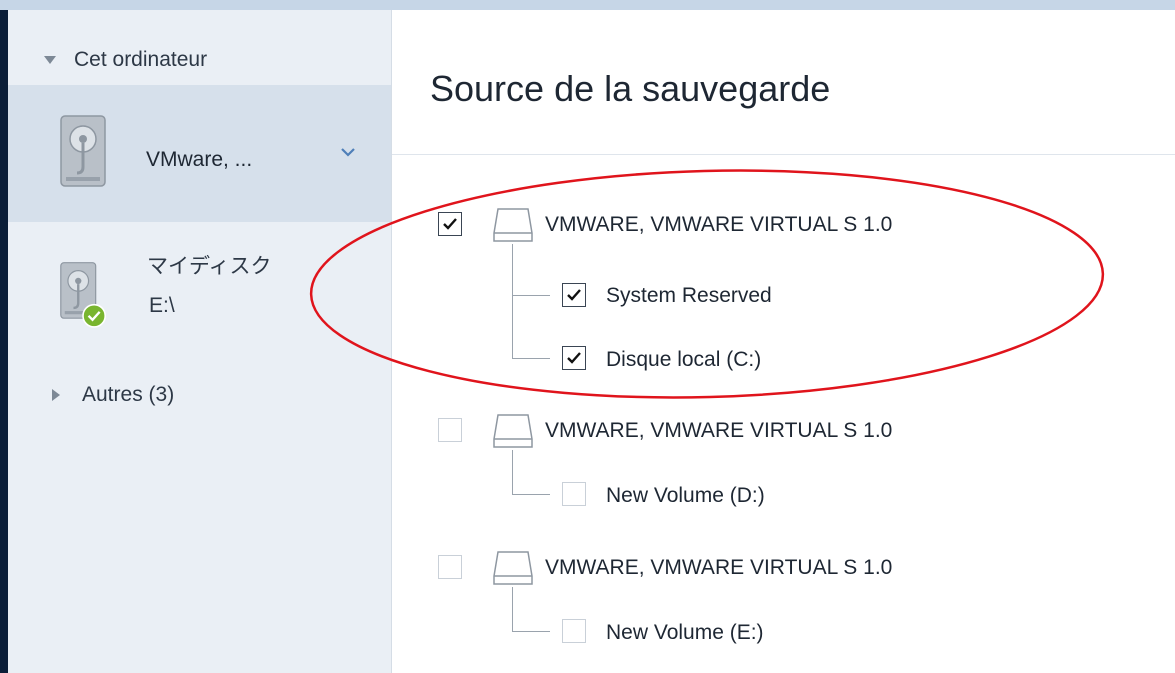 The height and width of the screenshot is (673, 1175). I want to click on hard-drive-icon, so click(83, 151).